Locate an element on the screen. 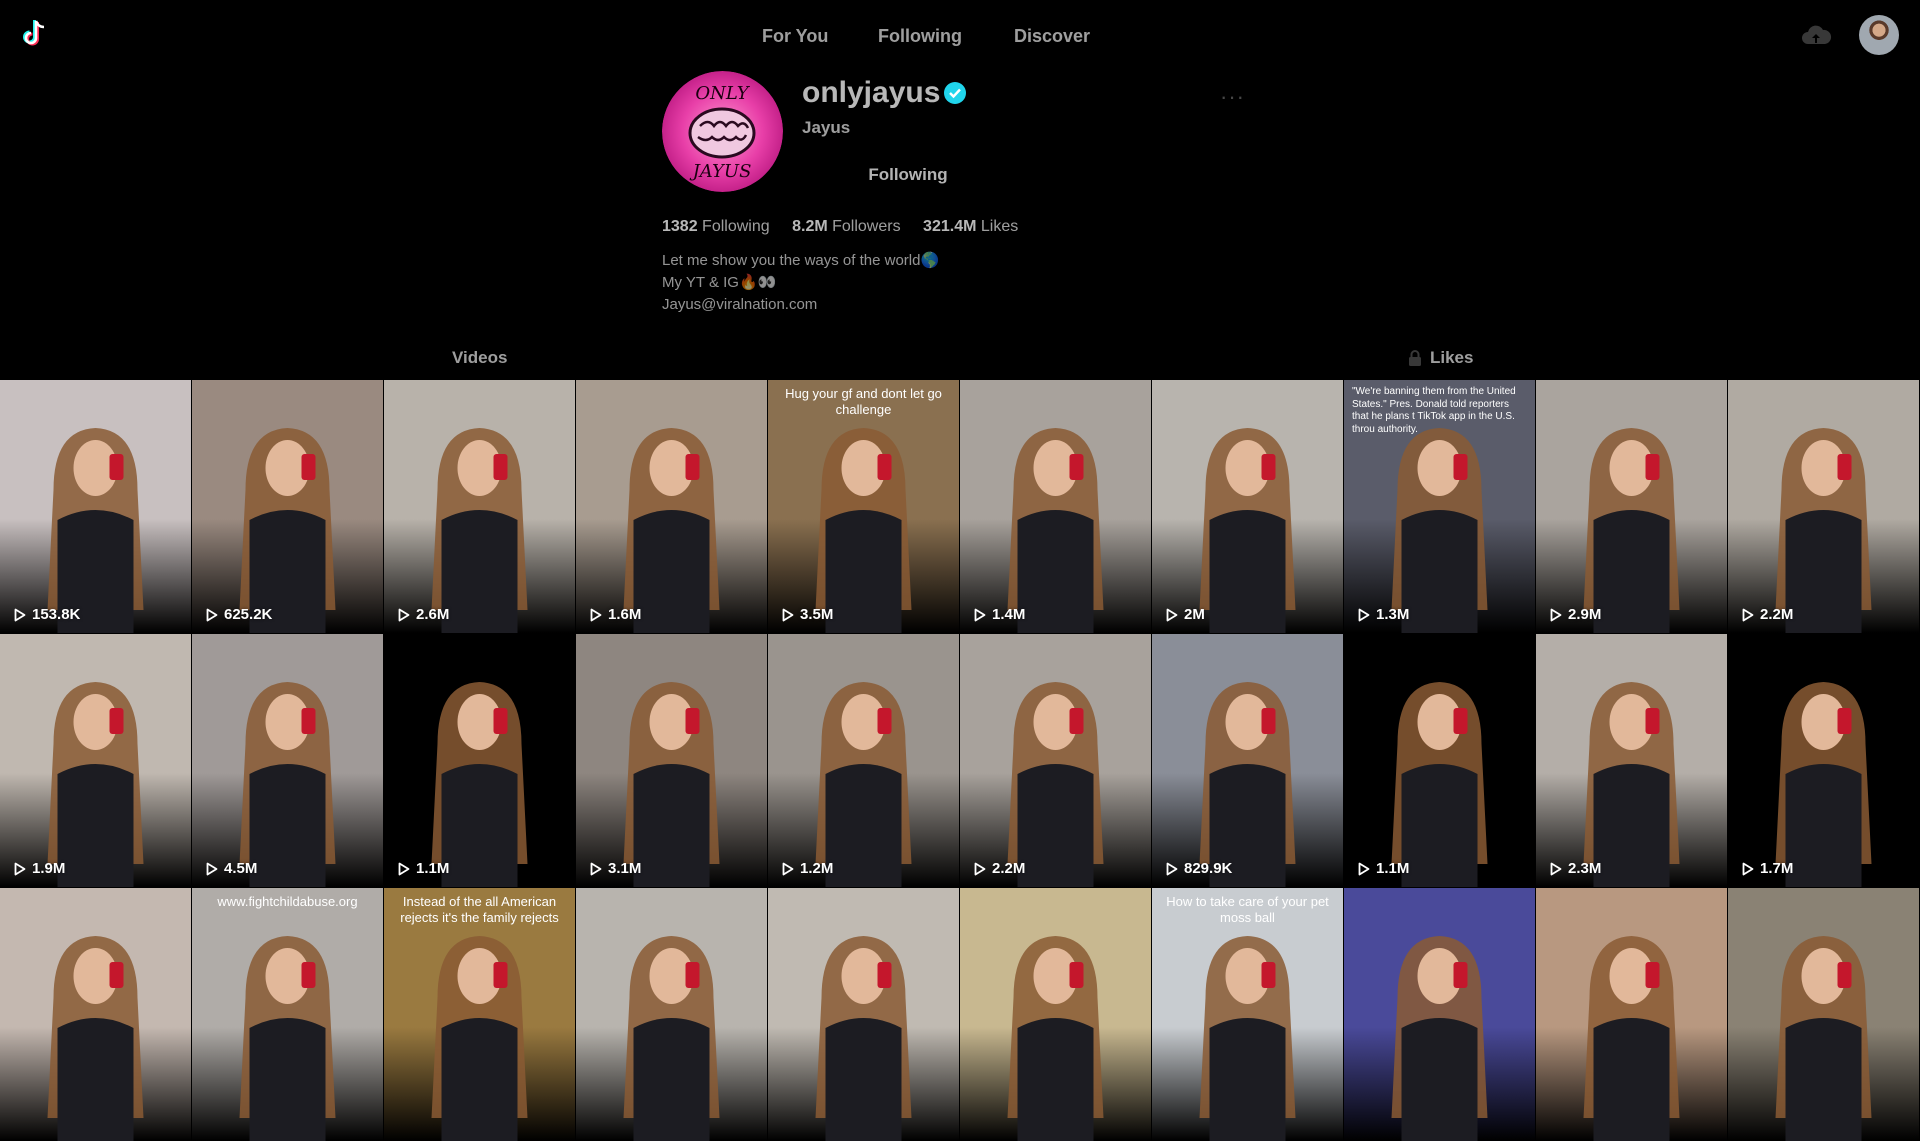 The height and width of the screenshot is (1141, 1920). view-count: 4.5M is located at coordinates (231, 868).